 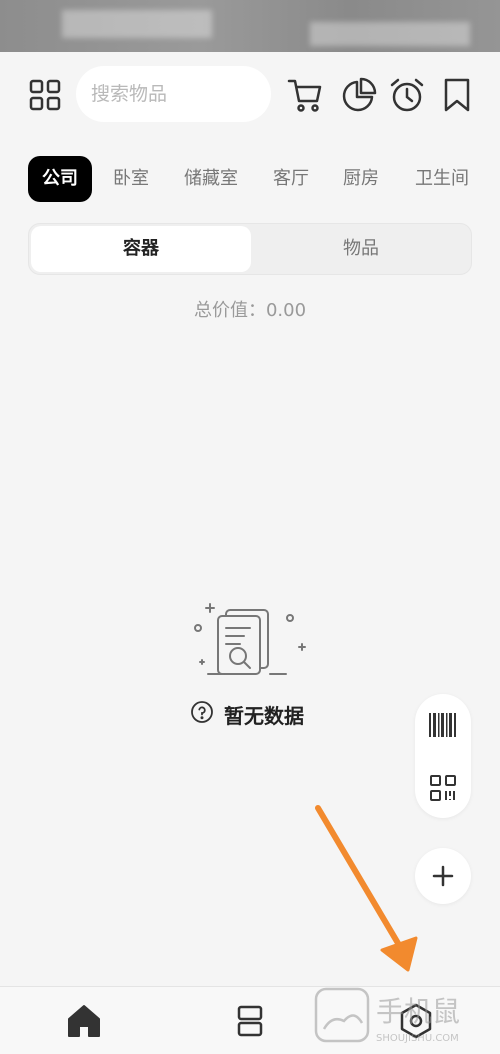 What do you see at coordinates (291, 179) in the screenshot?
I see `tab-living-room: 客厅` at bounding box center [291, 179].